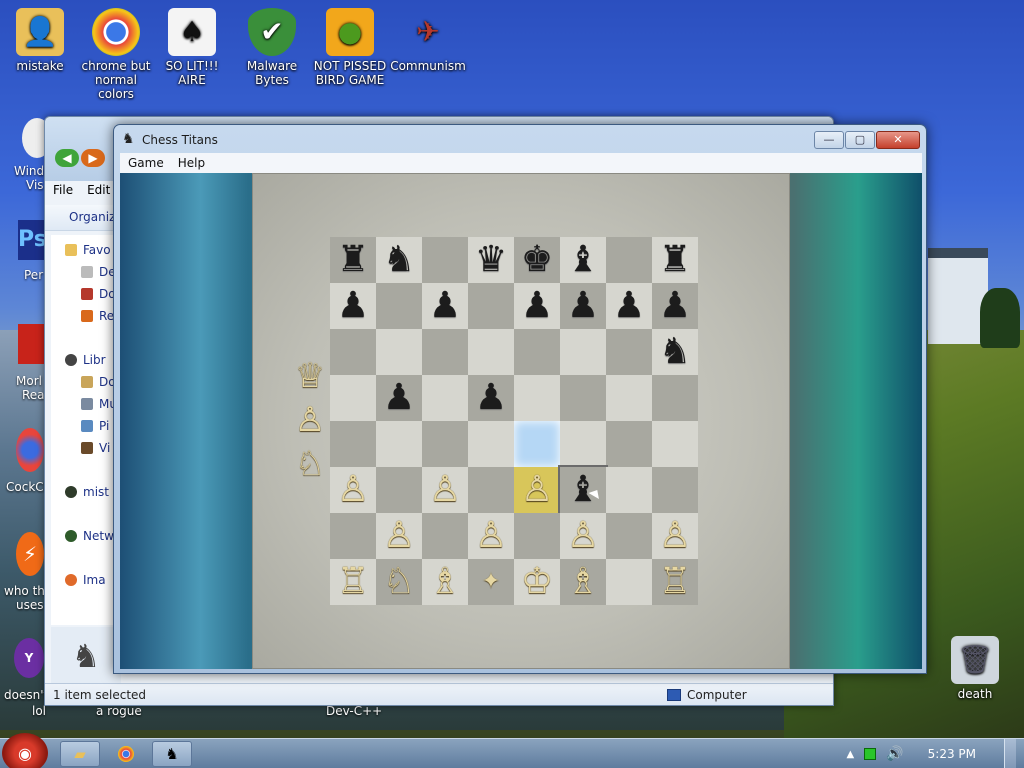  Describe the element at coordinates (491, 260) in the screenshot. I see `black-queen: ♛` at that location.